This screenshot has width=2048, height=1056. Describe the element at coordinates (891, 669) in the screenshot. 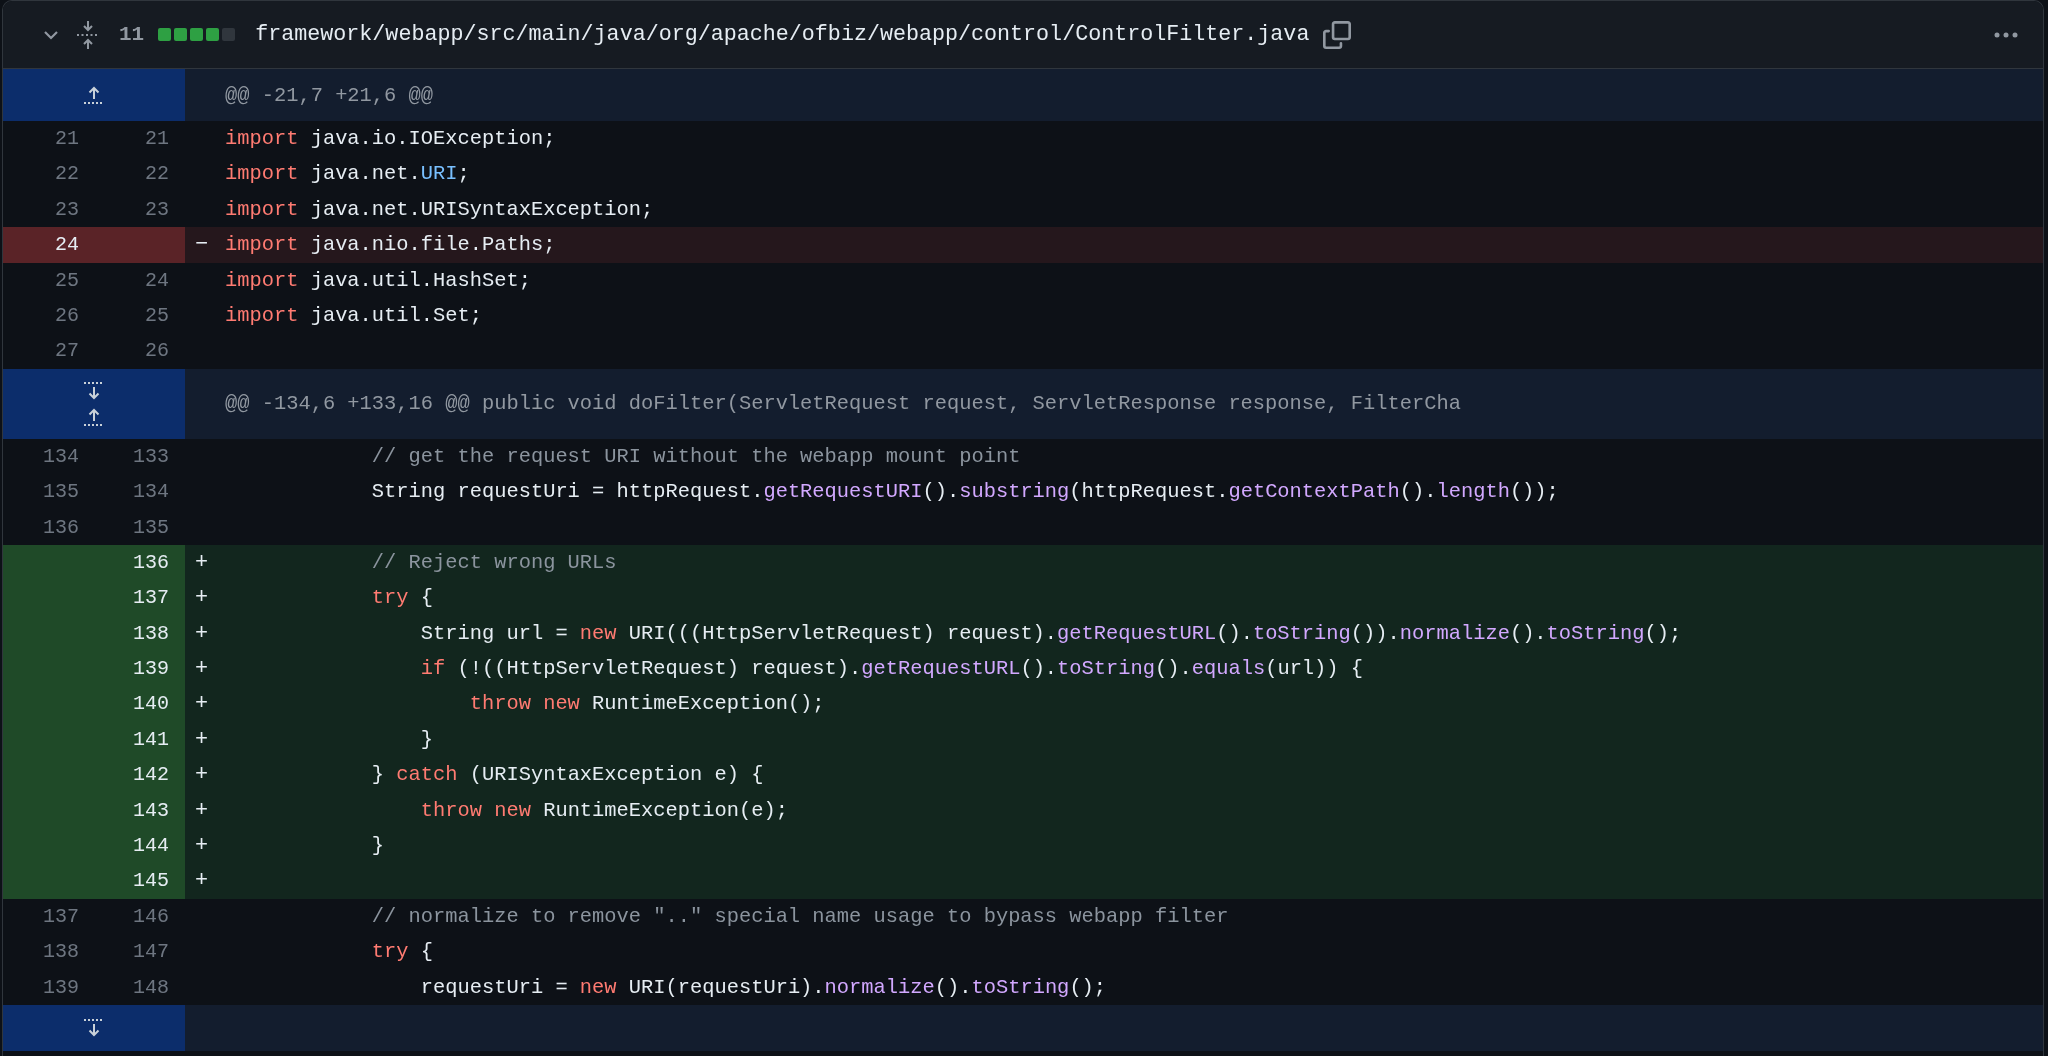

I see `code-line: if (!((HttpServletRequest) request).getRequestURL().toString().equals(url)) {` at that location.